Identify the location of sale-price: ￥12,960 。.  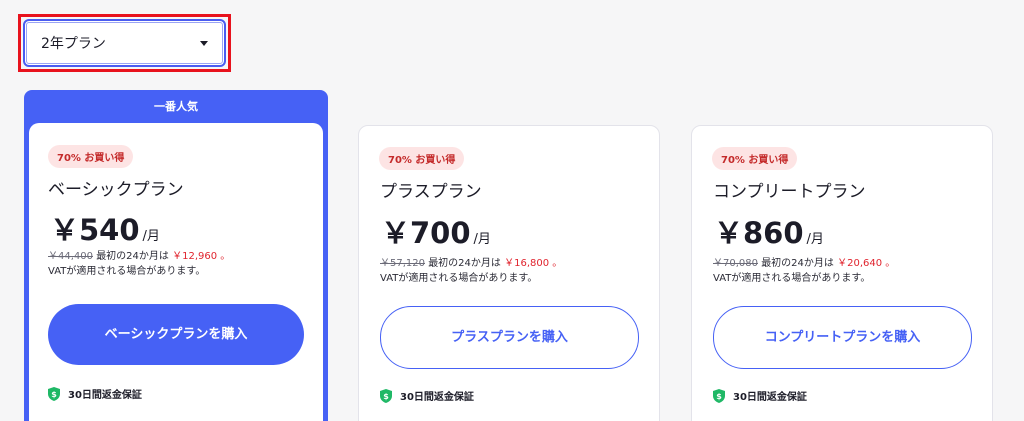
(201, 256).